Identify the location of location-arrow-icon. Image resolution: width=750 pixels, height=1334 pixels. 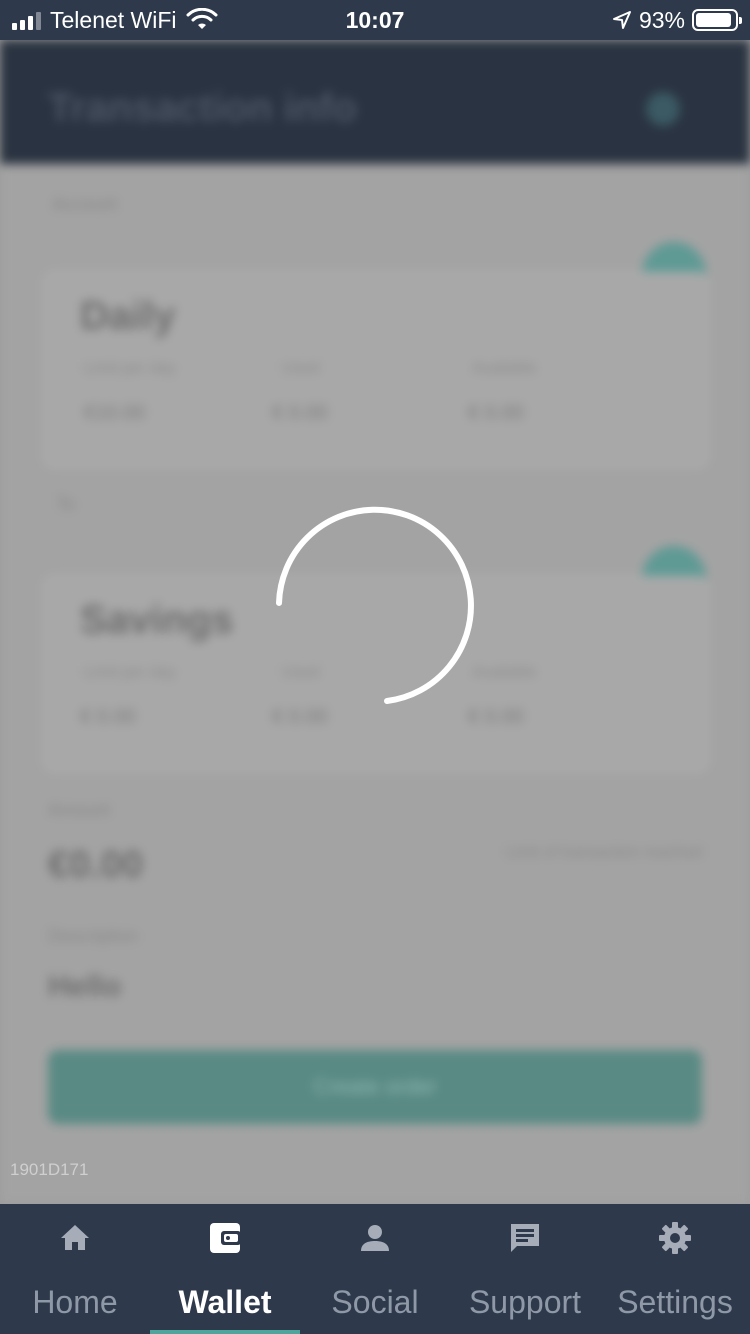
(621, 20).